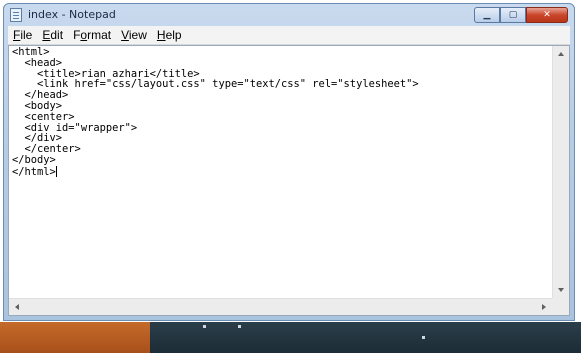  What do you see at coordinates (161, 35) in the screenshot?
I see `menu-help-mnemonic: H` at bounding box center [161, 35].